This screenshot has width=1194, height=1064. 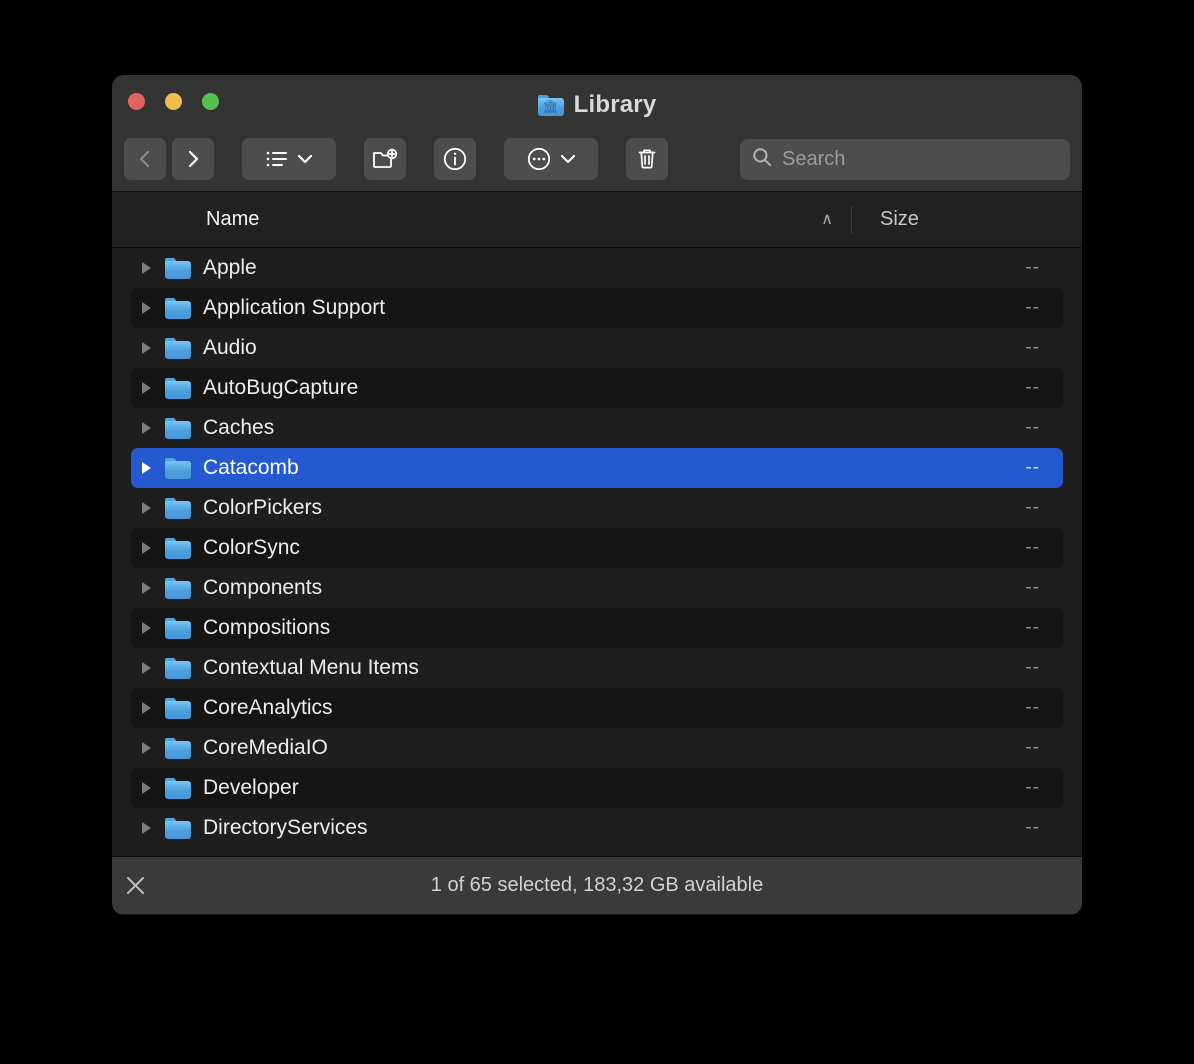 What do you see at coordinates (597, 348) in the screenshot?
I see `table-row: Audio --` at bounding box center [597, 348].